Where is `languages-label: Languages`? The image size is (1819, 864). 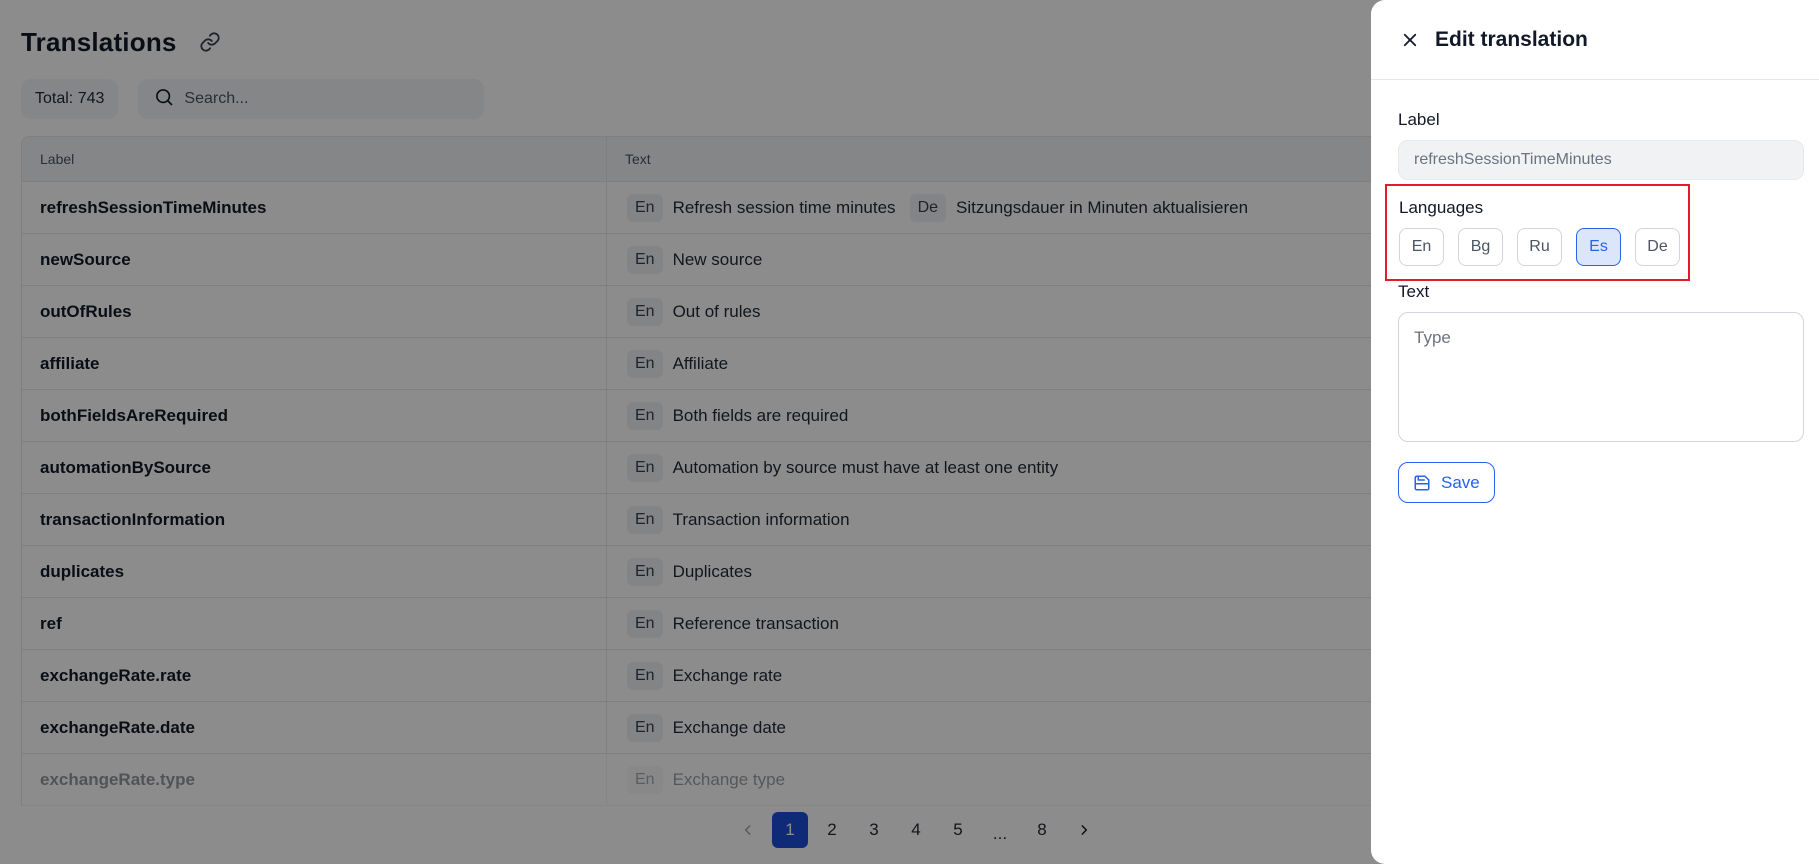
languages-label: Languages is located at coordinates (1441, 207).